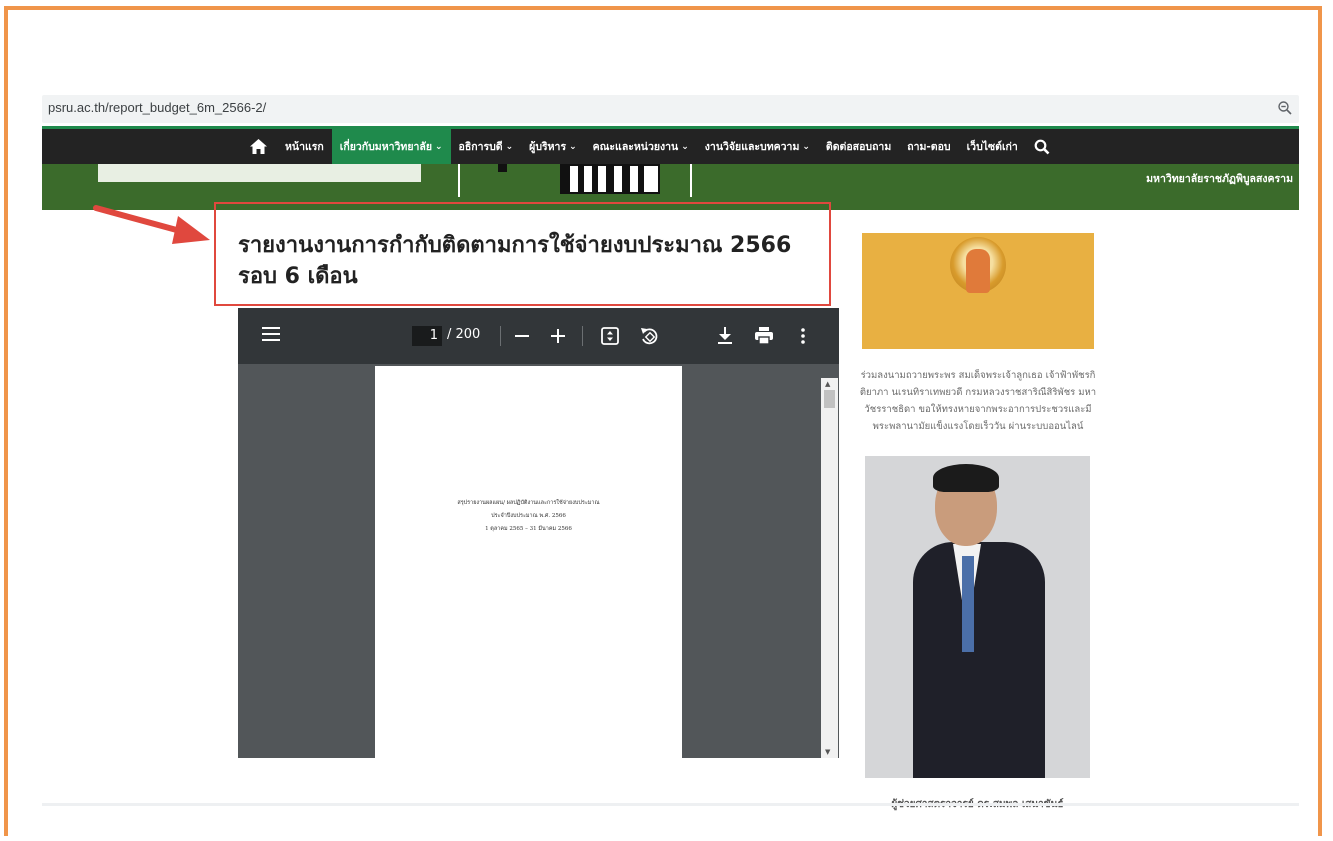 The height and width of the screenshot is (841, 1333). What do you see at coordinates (670, 804) in the screenshot?
I see `footer-divider` at bounding box center [670, 804].